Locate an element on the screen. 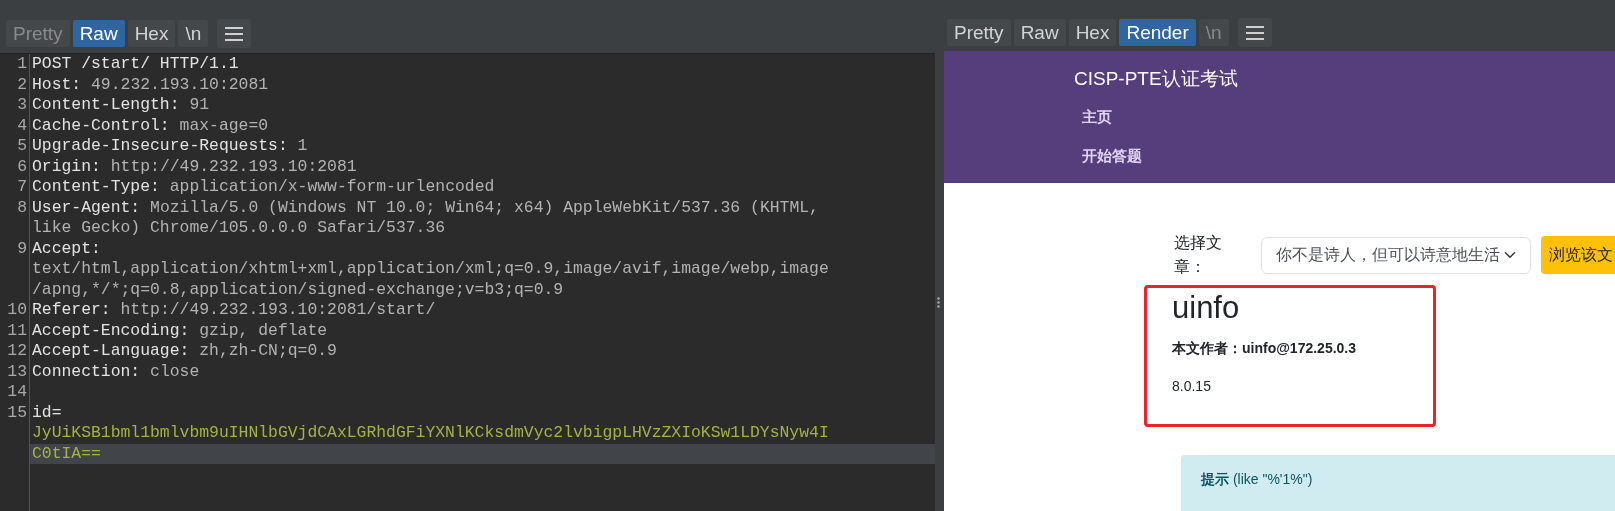 This screenshot has height=511, width=1615. line-number: 6 is located at coordinates (22, 166).